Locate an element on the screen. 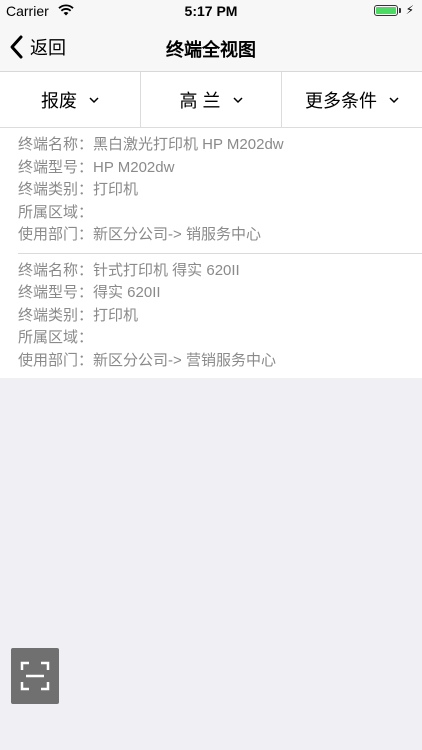 The width and height of the screenshot is (422, 750). battery-icon is located at coordinates (386, 10).